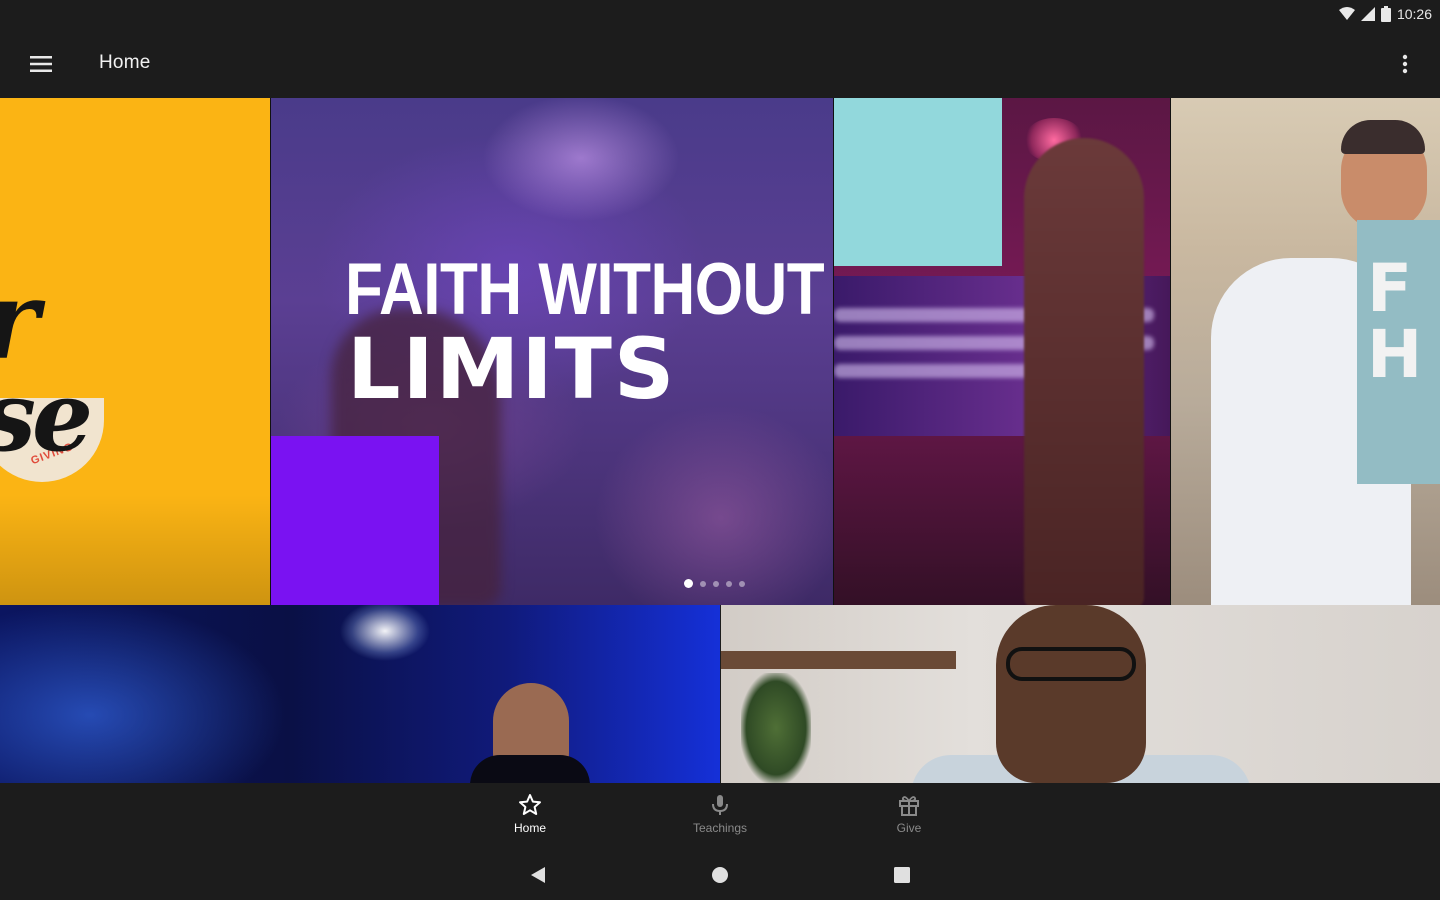 This screenshot has height=900, width=1440. I want to click on slide-text-line-2: se, so click(46, 416).